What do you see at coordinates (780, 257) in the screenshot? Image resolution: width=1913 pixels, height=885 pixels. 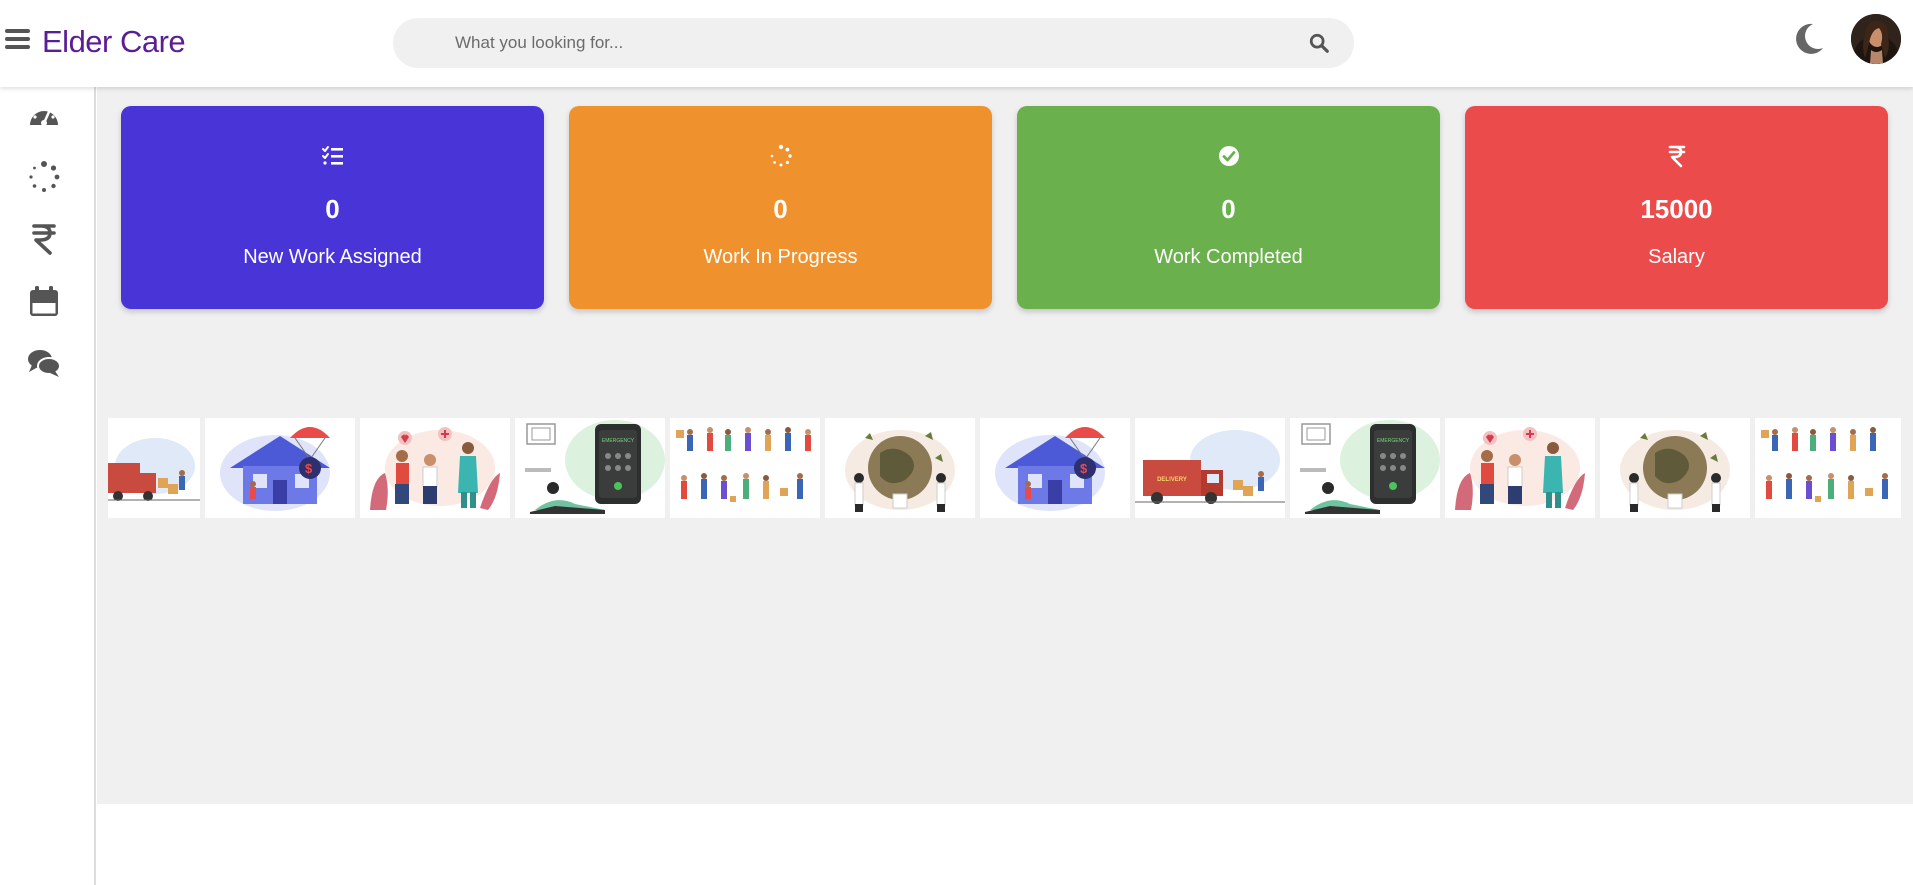 I see `stat-label: Work In Progress` at bounding box center [780, 257].